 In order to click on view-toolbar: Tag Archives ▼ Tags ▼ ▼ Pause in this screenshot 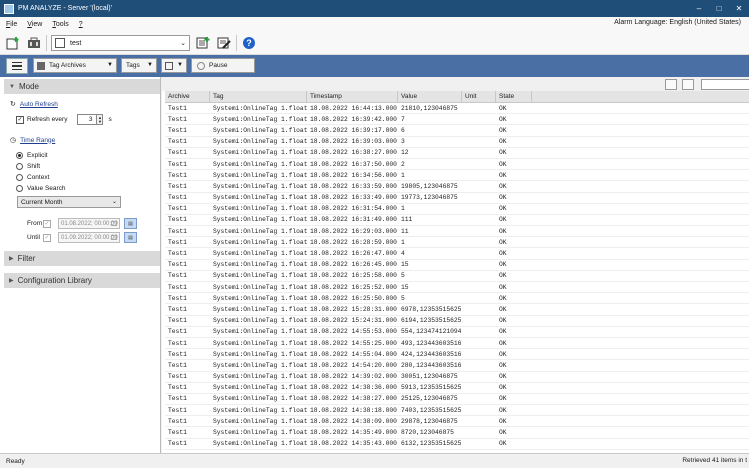, I will do `click(374, 66)`.